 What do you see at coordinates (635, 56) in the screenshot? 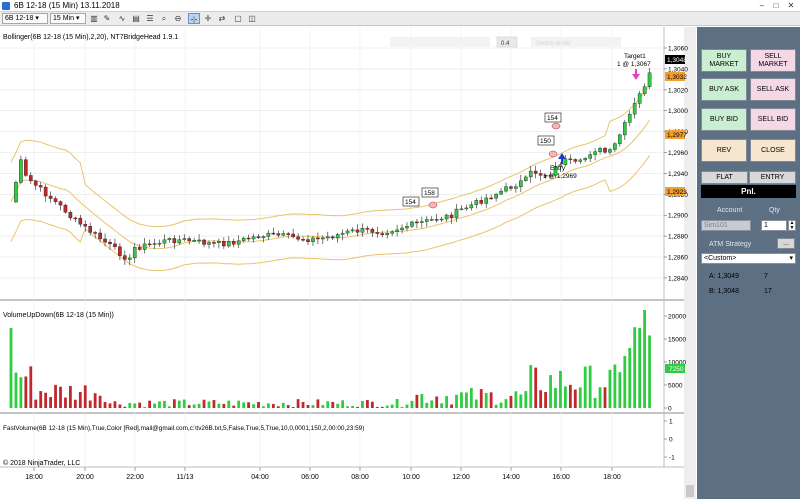
I see `target-label: Target1` at bounding box center [635, 56].